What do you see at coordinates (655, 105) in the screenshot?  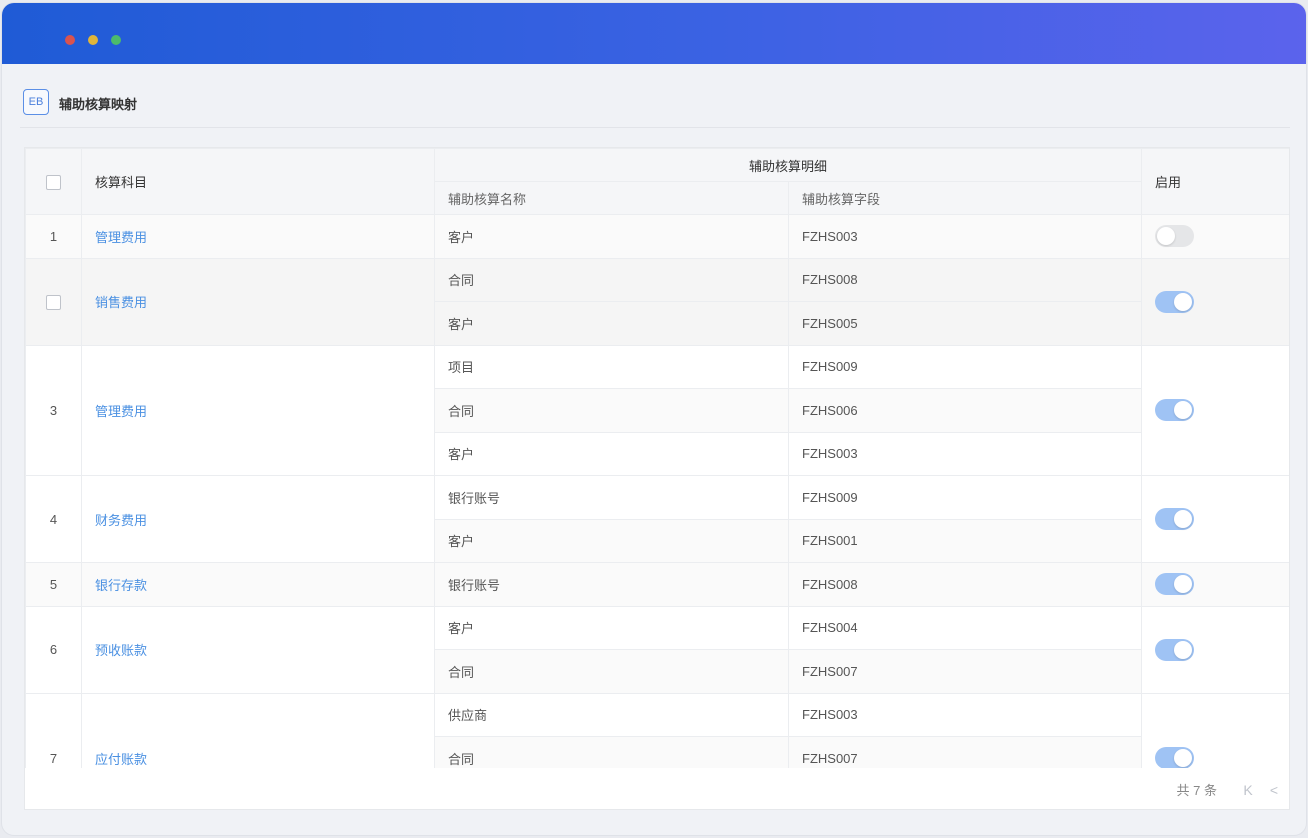 I see `page-header: EB 辅助核算映射` at bounding box center [655, 105].